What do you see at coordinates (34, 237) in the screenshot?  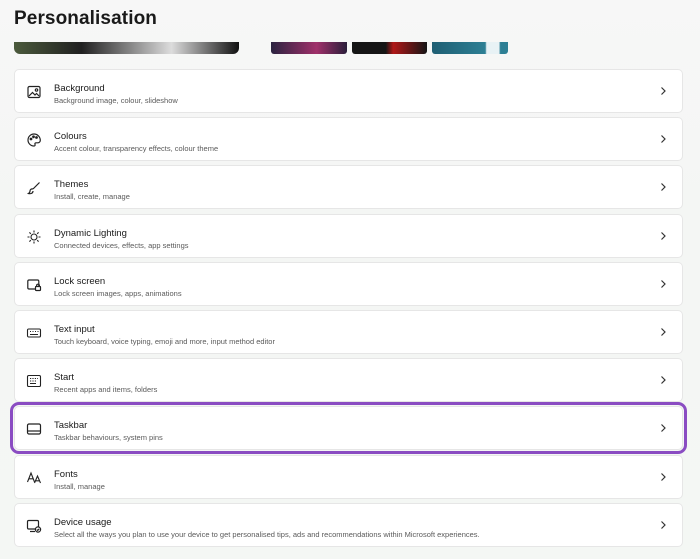 I see `sun-icon` at bounding box center [34, 237].